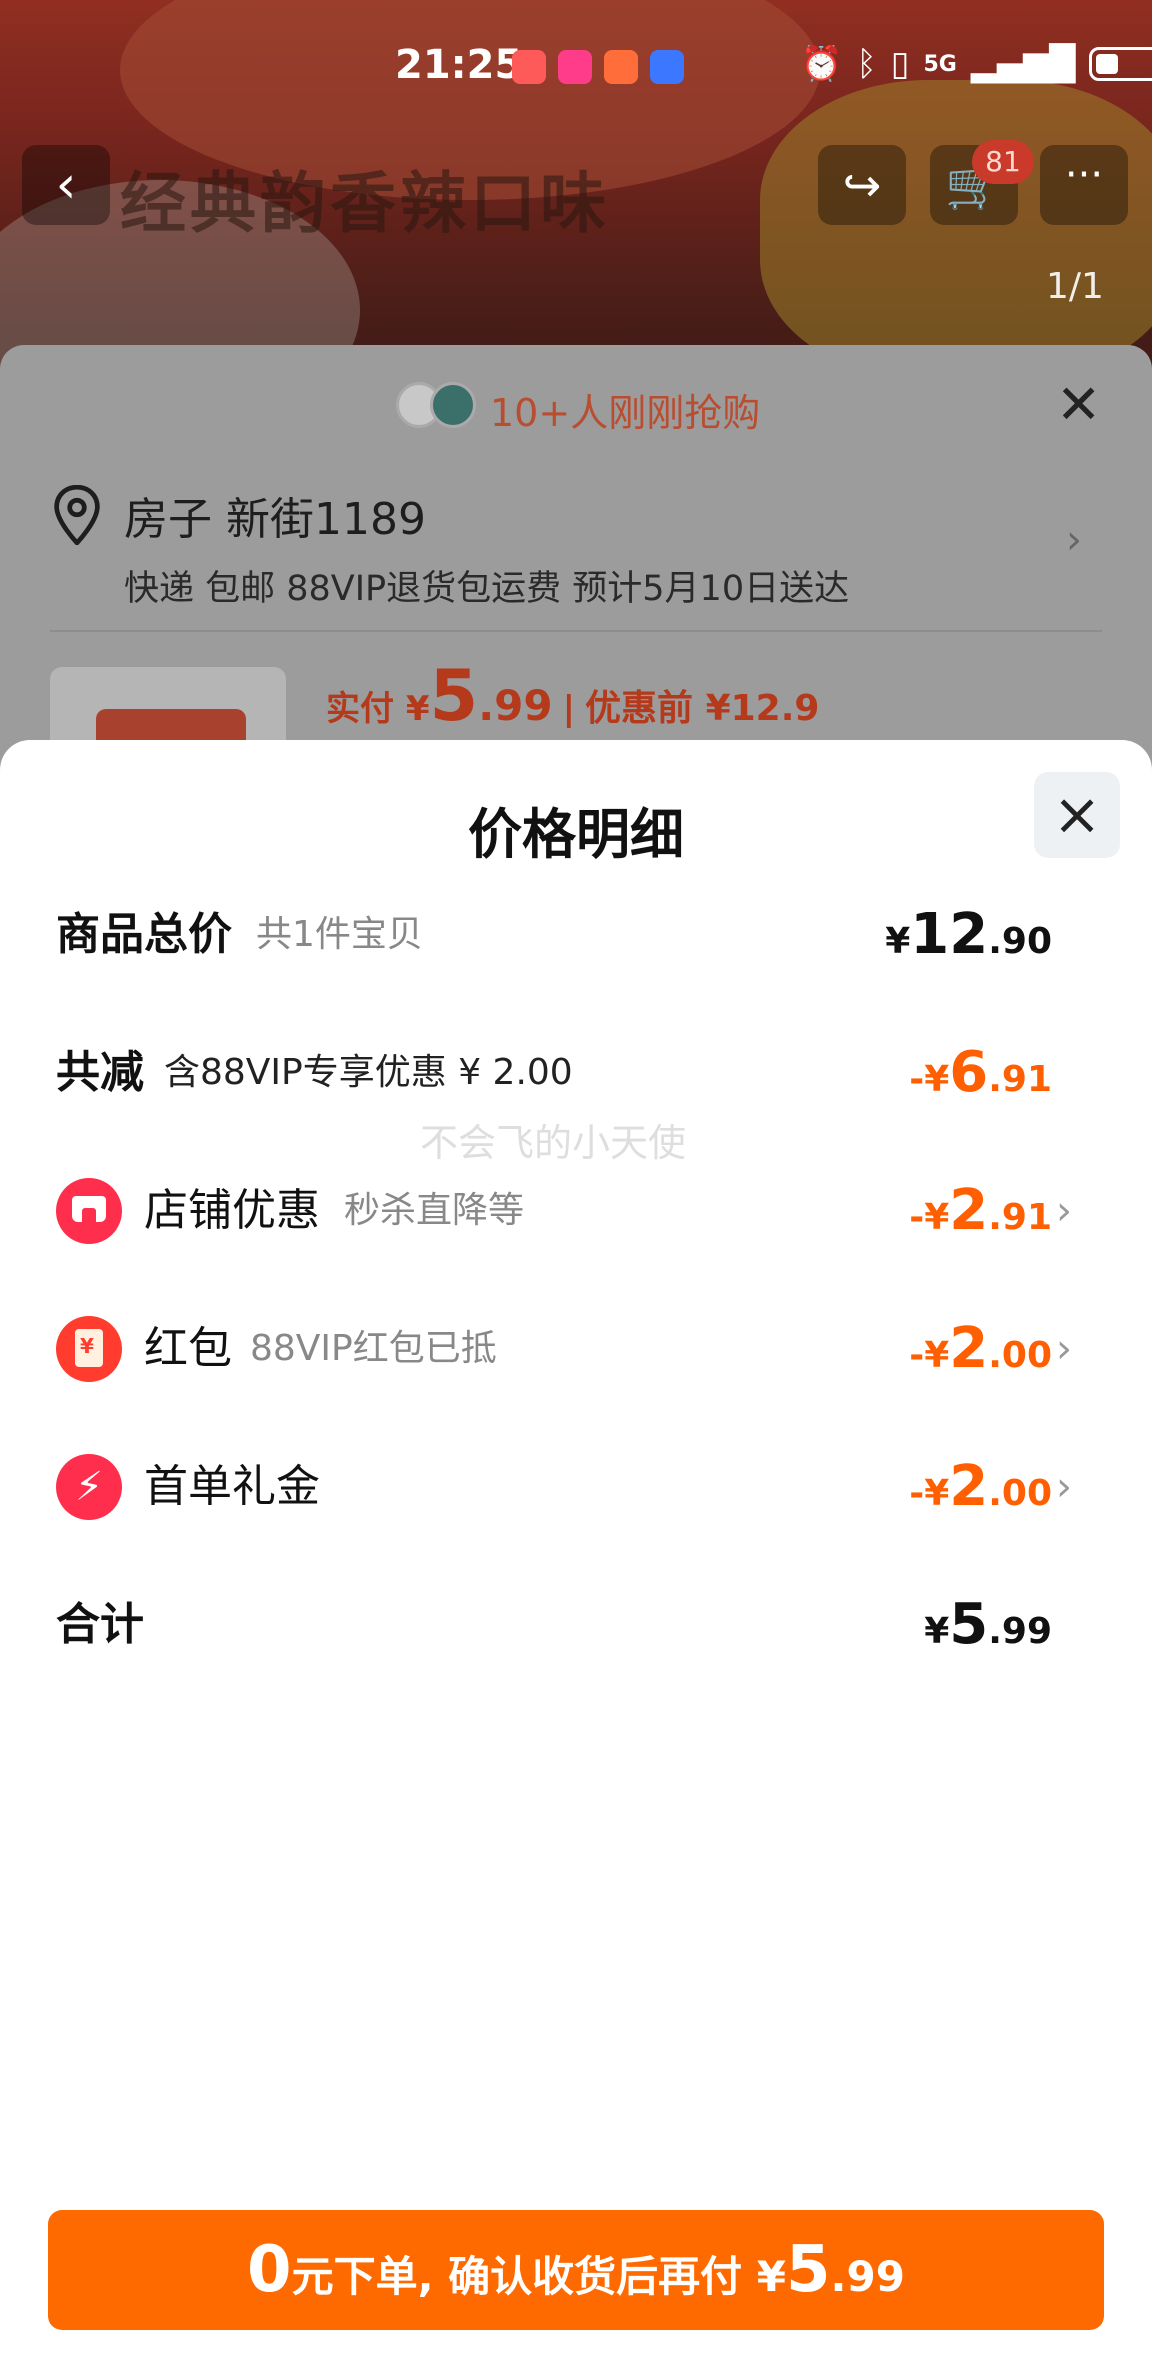 This screenshot has height=2376, width=1152. I want to click on row-label: 商品总价, so click(144, 934).